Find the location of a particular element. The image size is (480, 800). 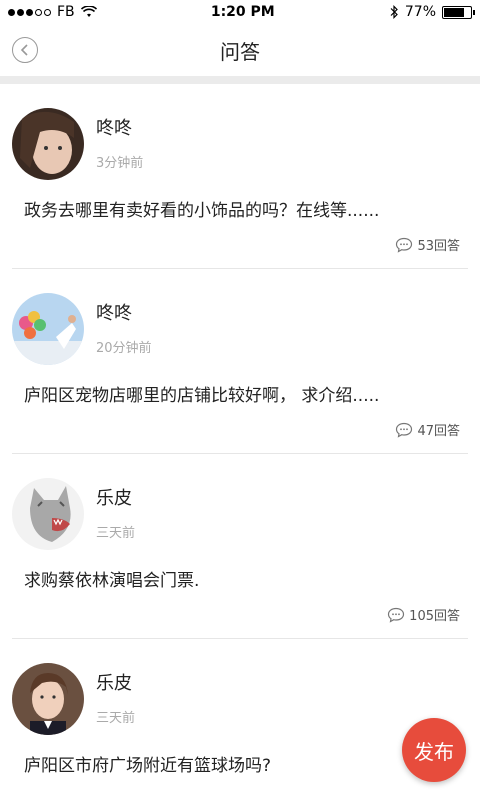

chevron-left-icon is located at coordinates (24, 50).